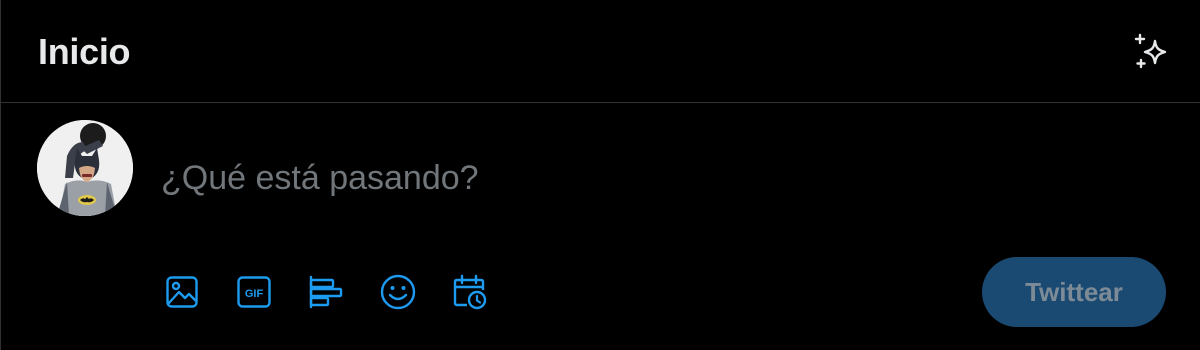  I want to click on image-icon, so click(182, 292).